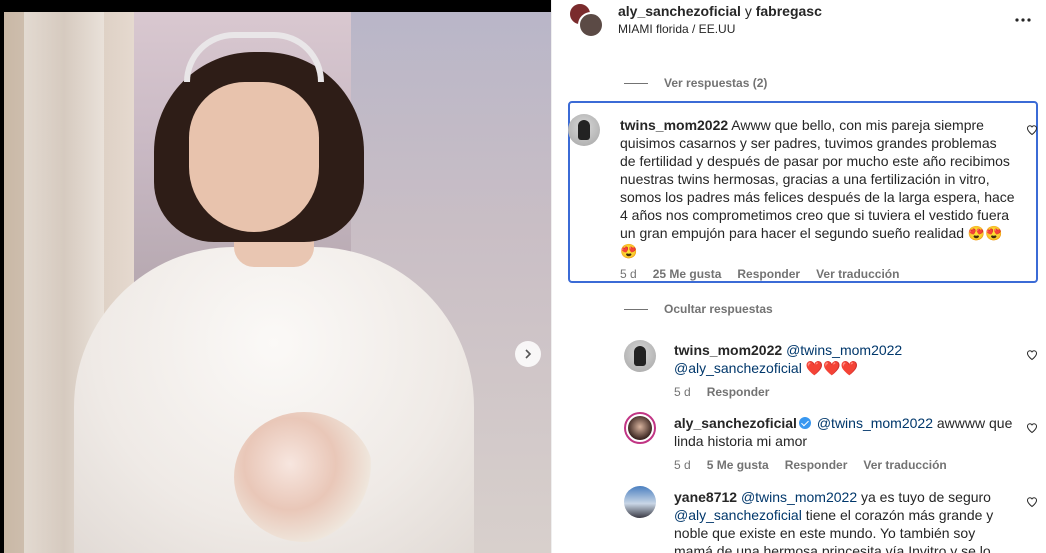 This screenshot has height=553, width=1046. I want to click on comment-likes: 25 Me gusta, so click(687, 274).